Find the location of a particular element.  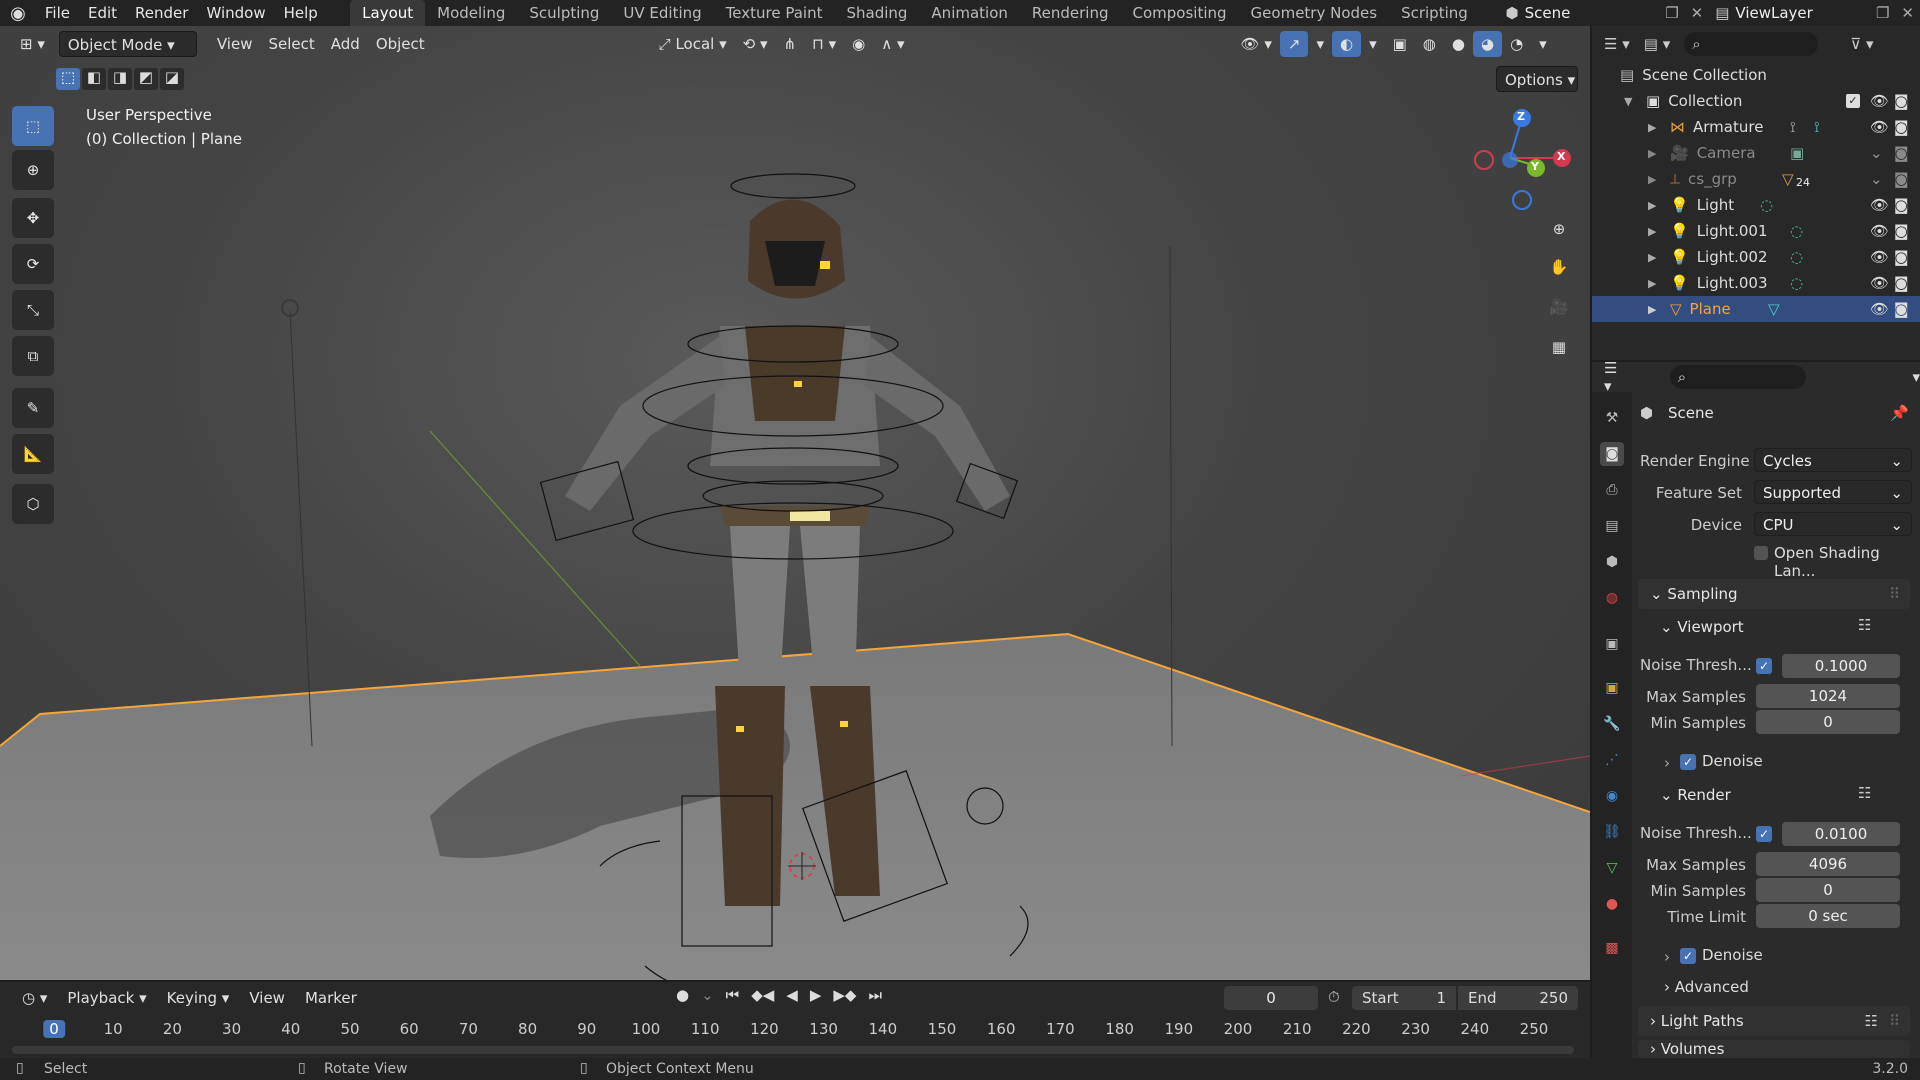

tab-shading: Shading is located at coordinates (876, 13).